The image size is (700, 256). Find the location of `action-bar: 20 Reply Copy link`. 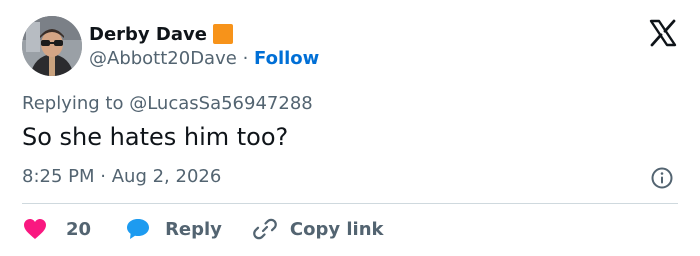

action-bar: 20 Reply Copy link is located at coordinates (203, 229).